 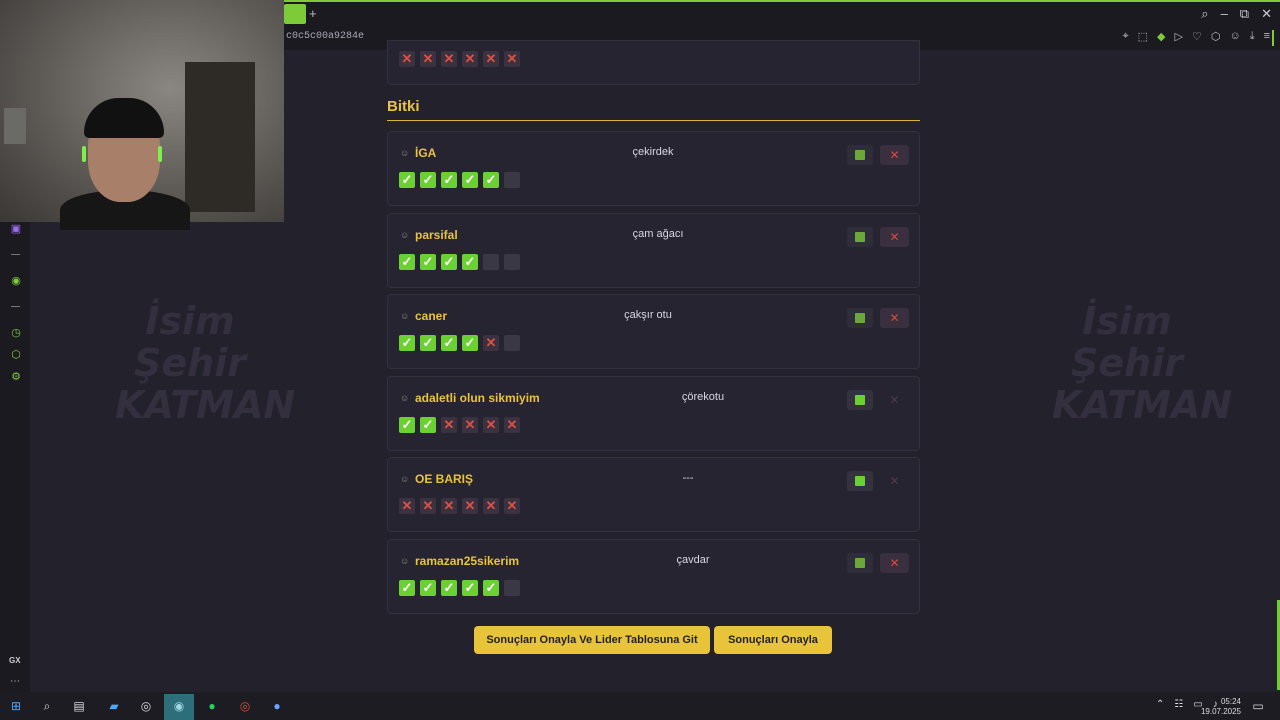 What do you see at coordinates (648, 315) in the screenshot?
I see `player-answer: çakşır otu` at bounding box center [648, 315].